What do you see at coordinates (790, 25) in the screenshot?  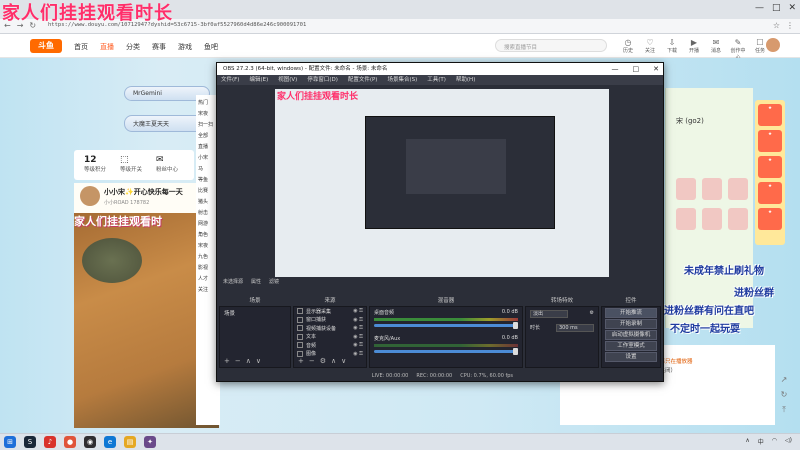 I see `extensions-icon: ⋮` at bounding box center [790, 25].